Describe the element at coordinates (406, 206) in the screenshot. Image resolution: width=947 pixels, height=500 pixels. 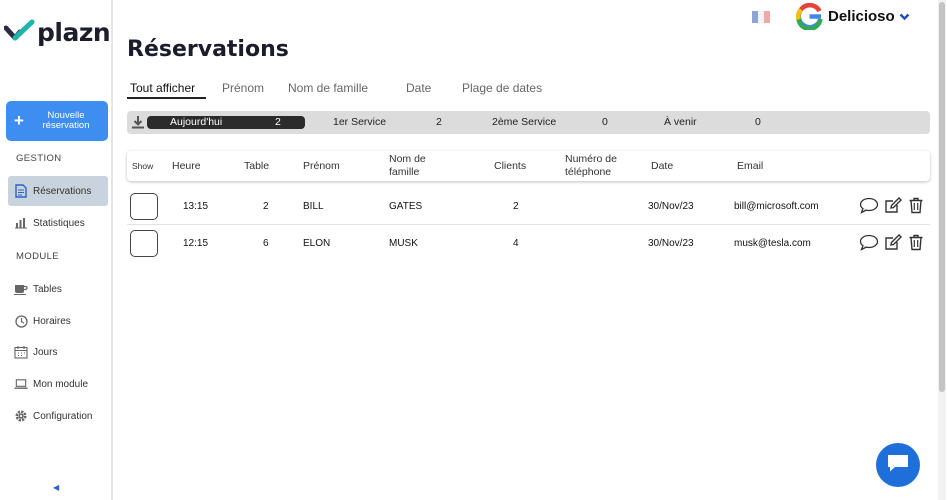
I see `cell-nom: GATES` at that location.